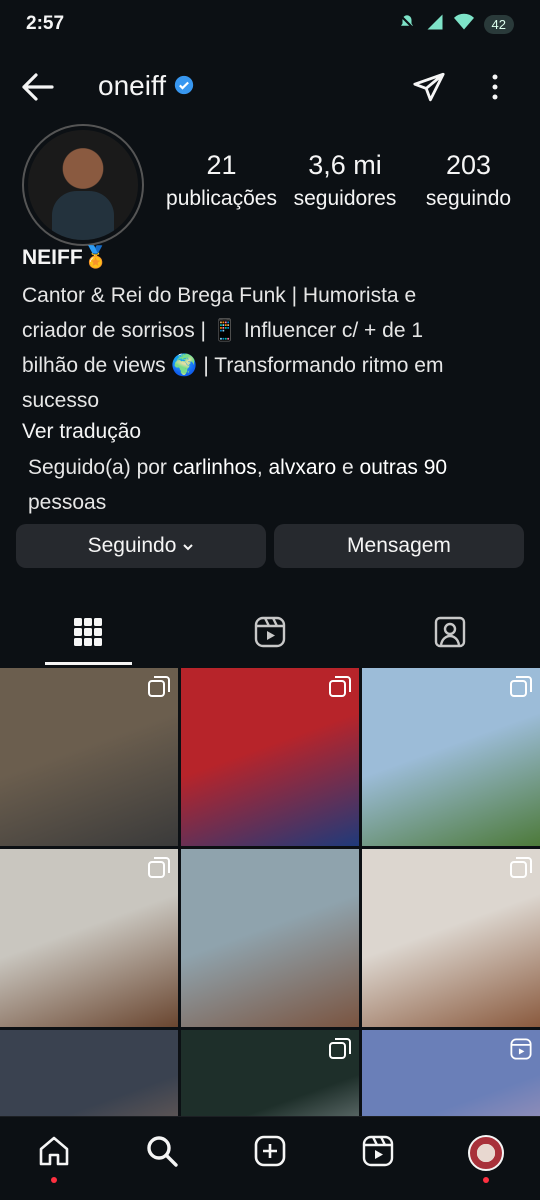  I want to click on following-button: Seguindo, so click(141, 546).